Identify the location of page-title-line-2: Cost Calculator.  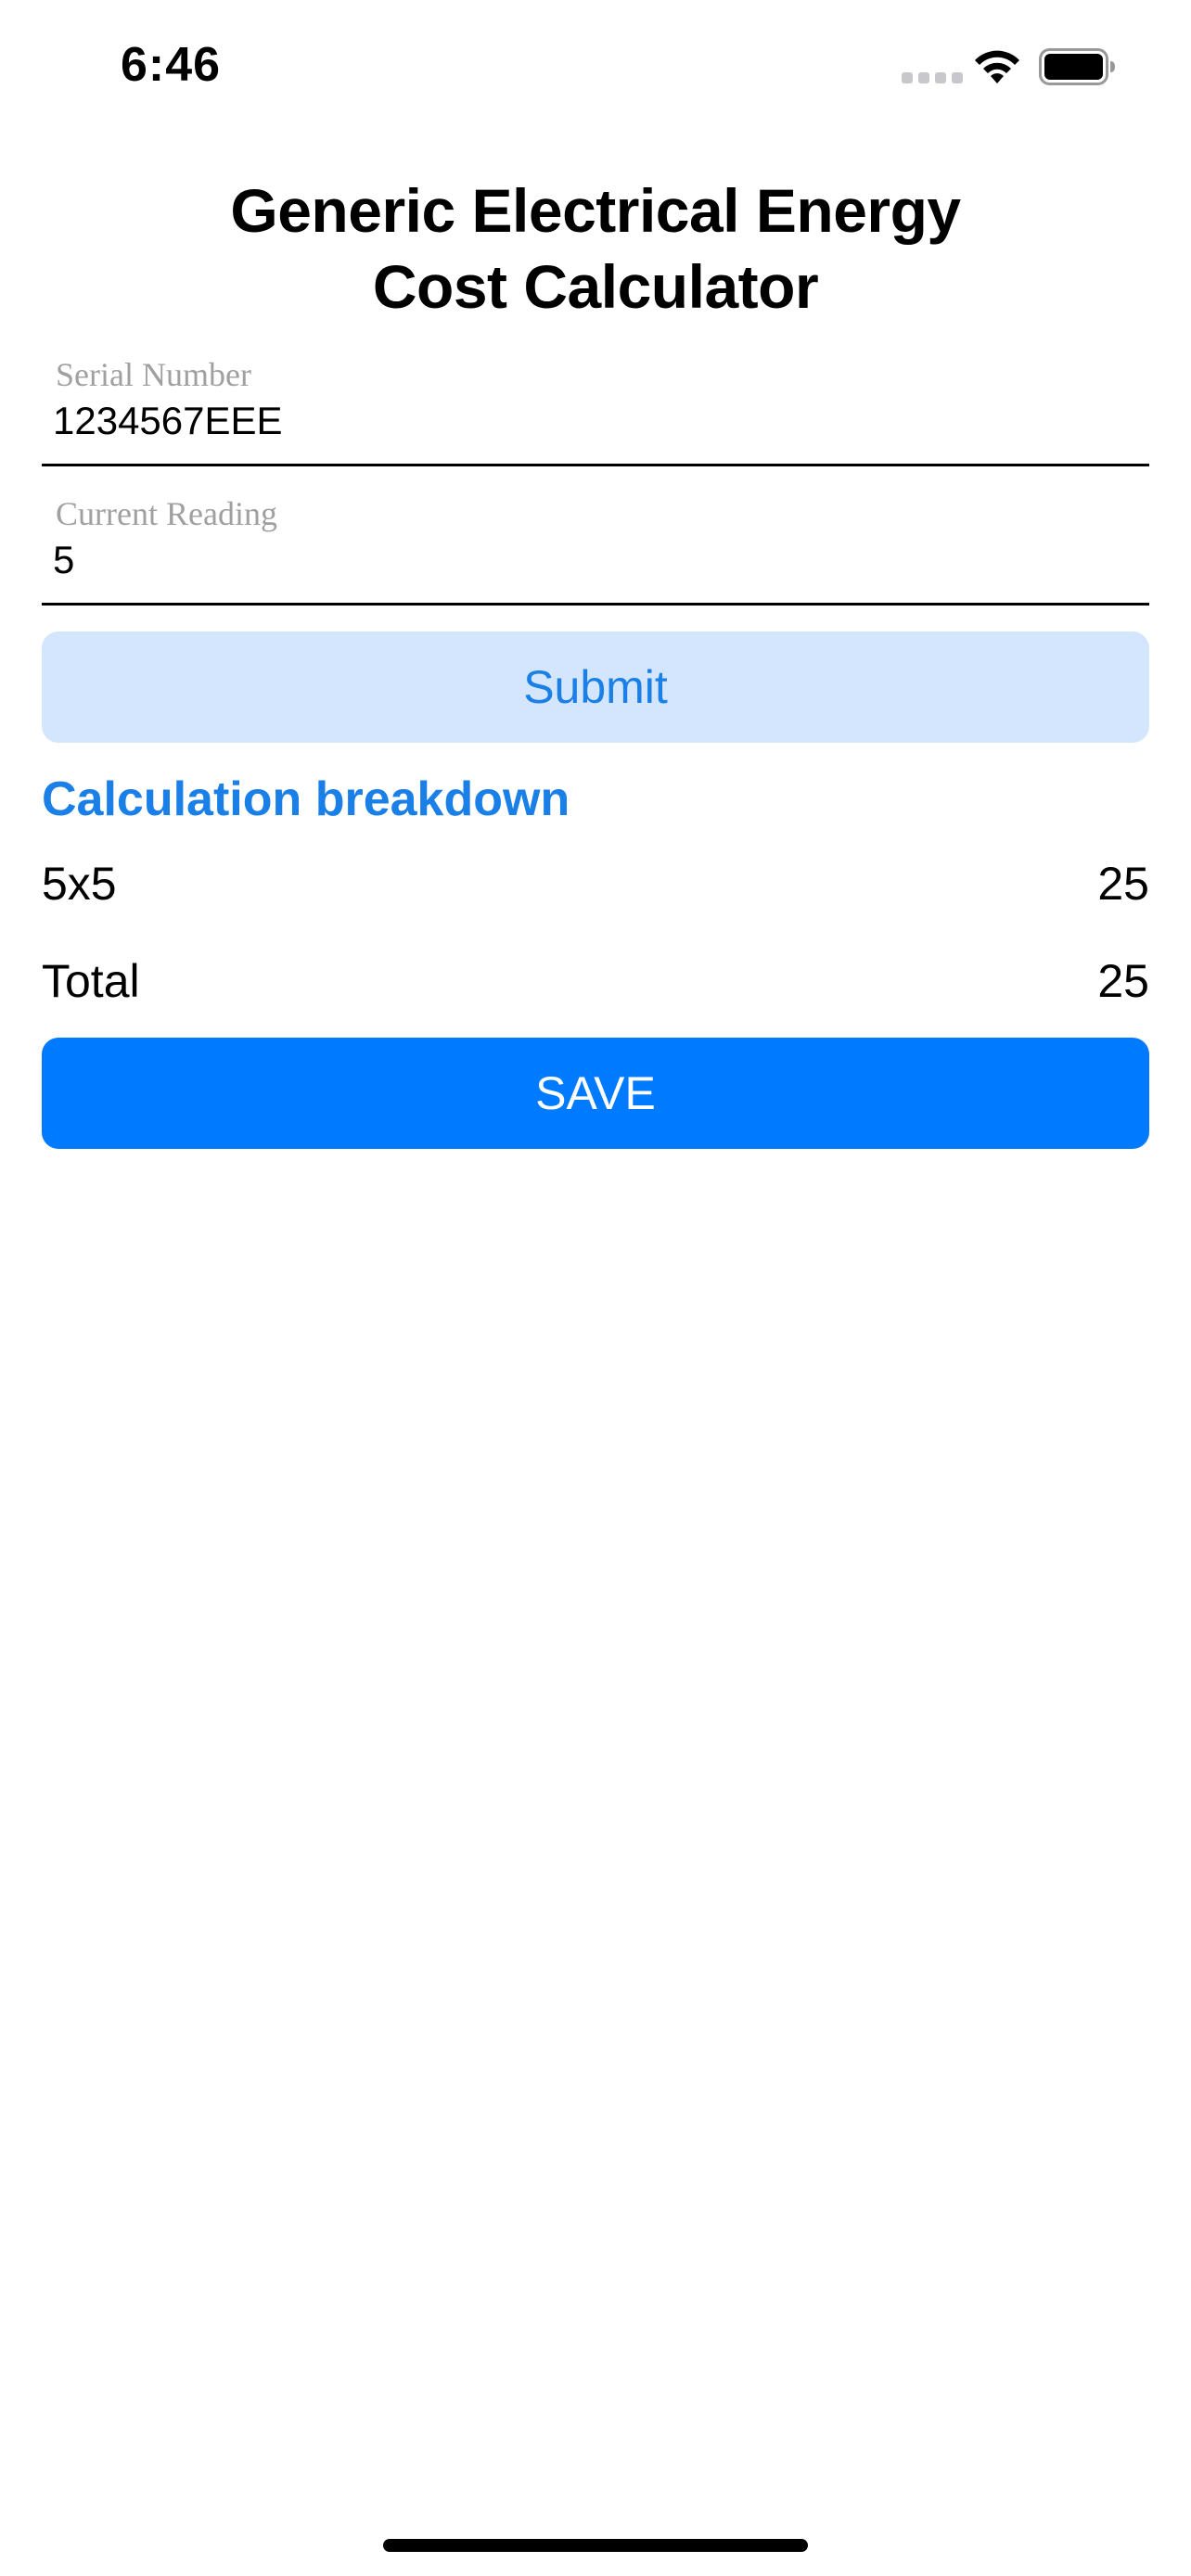
(595, 286).